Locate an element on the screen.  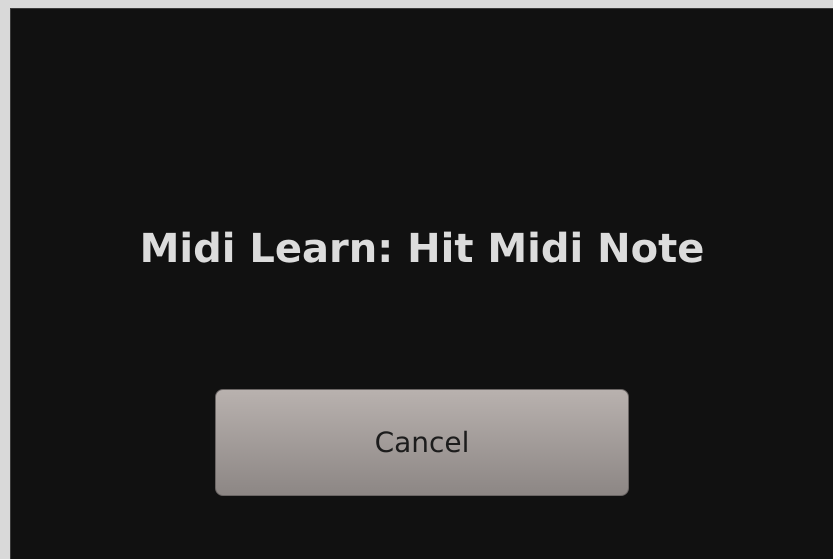
cancel-button: Cancel is located at coordinates (422, 442).